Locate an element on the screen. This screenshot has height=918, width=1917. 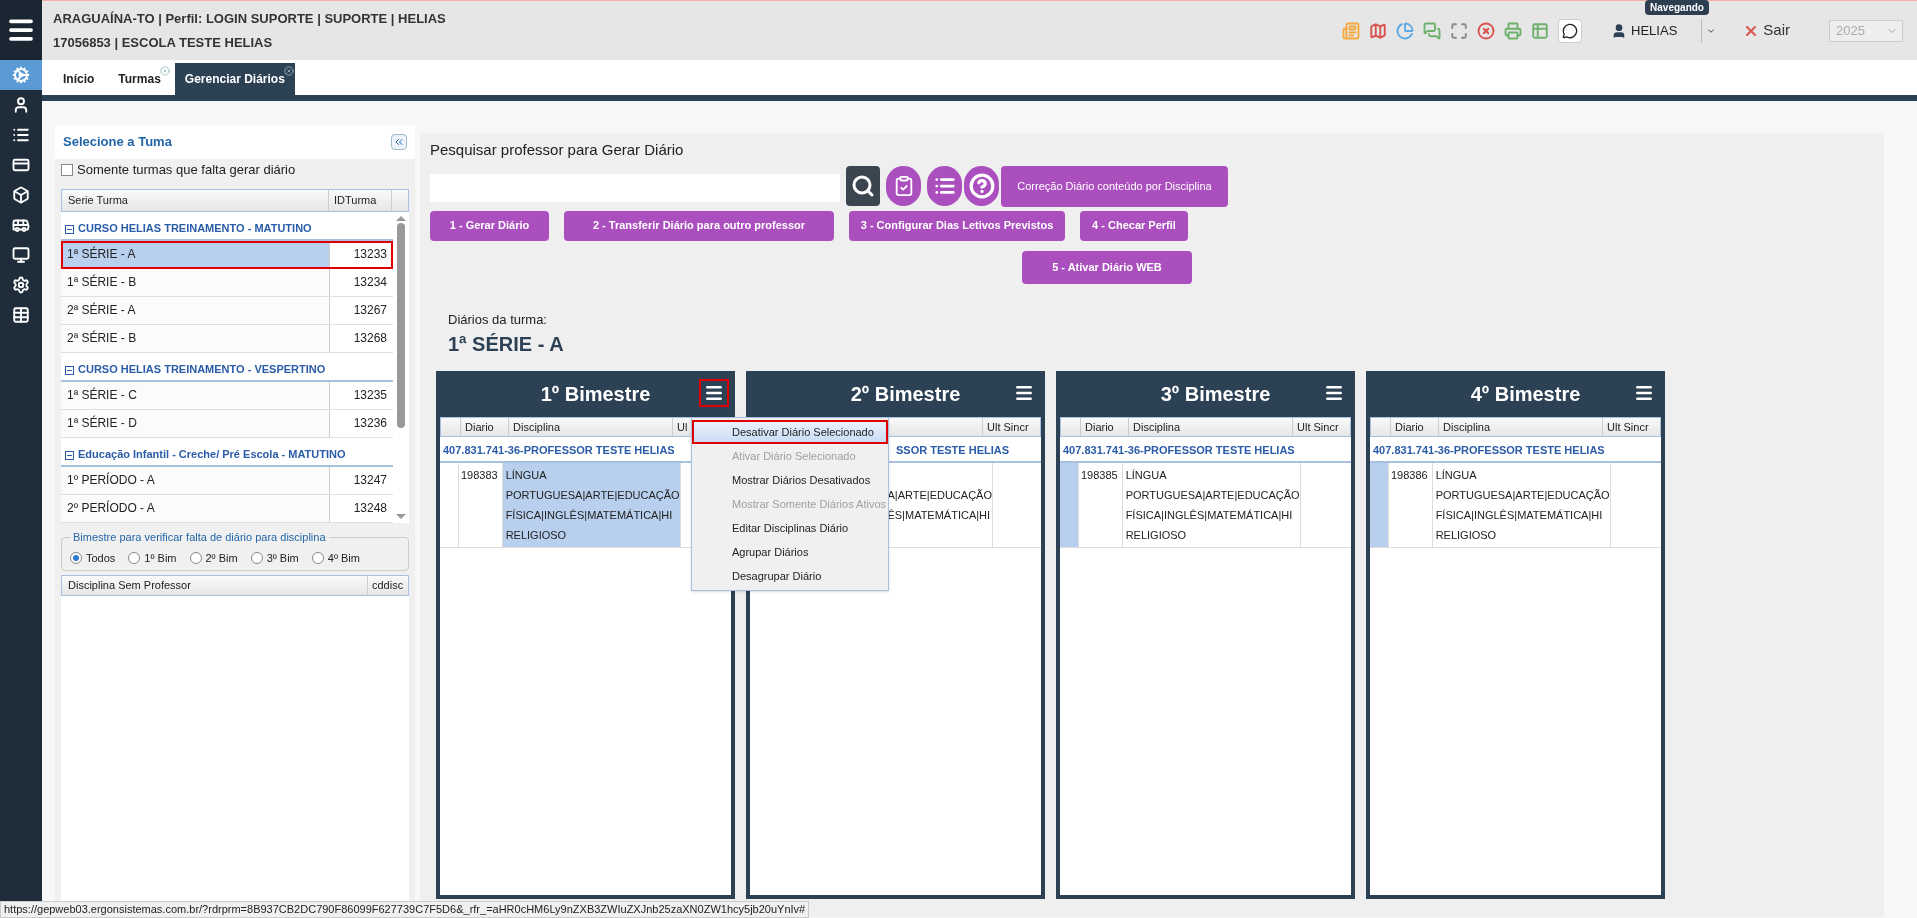
table-cell: 2ª SÉRIE - A is located at coordinates (195, 310).